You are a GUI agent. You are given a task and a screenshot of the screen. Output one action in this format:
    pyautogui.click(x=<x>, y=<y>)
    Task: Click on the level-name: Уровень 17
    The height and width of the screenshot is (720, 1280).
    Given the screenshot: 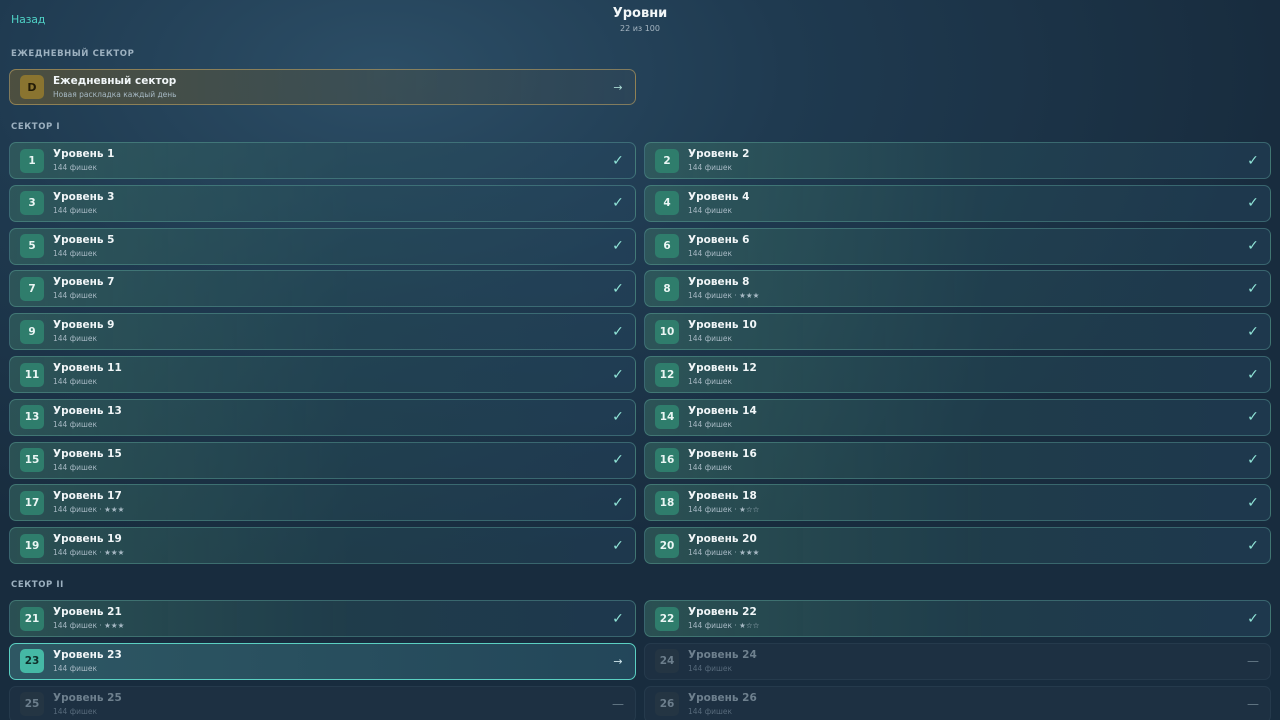 What is the action you would take?
    pyautogui.click(x=87, y=496)
    